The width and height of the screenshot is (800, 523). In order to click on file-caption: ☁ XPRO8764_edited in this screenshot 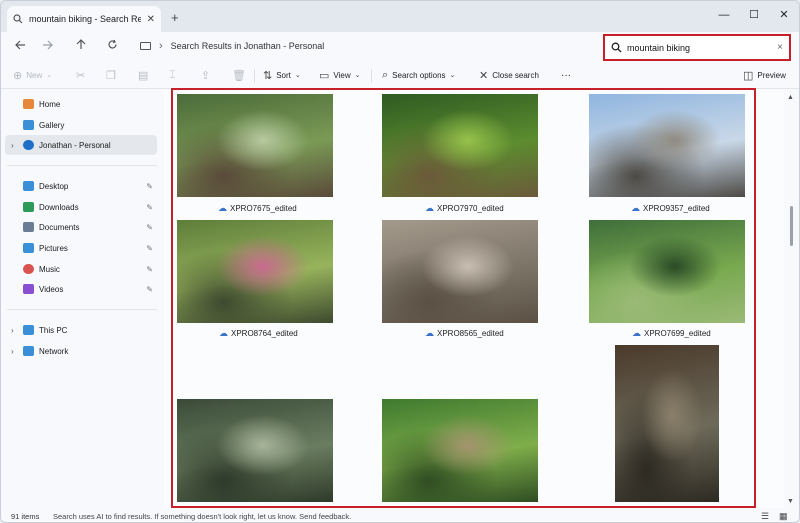, I will do `click(258, 333)`.